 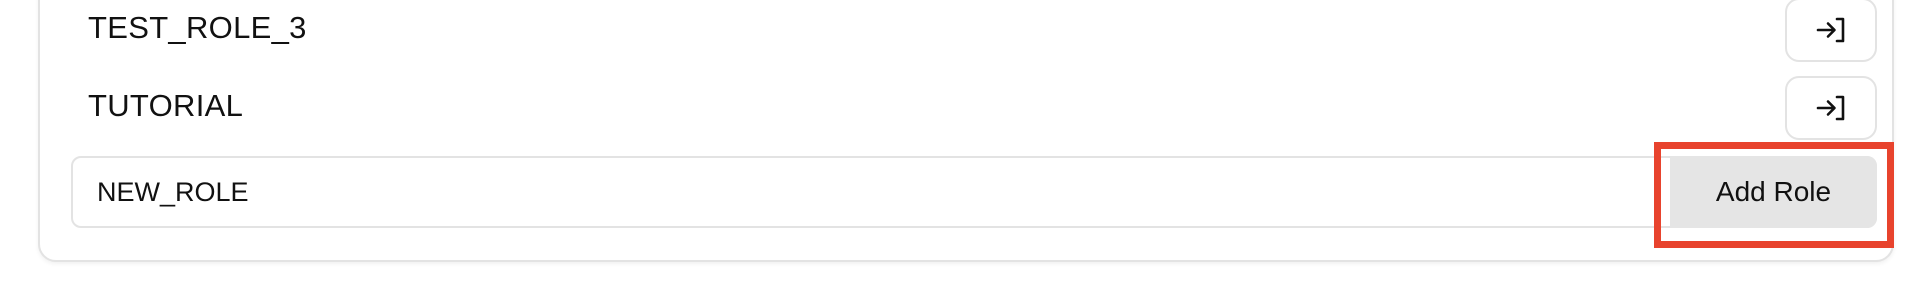 I want to click on role-name: TUTORIAL, so click(x=166, y=105).